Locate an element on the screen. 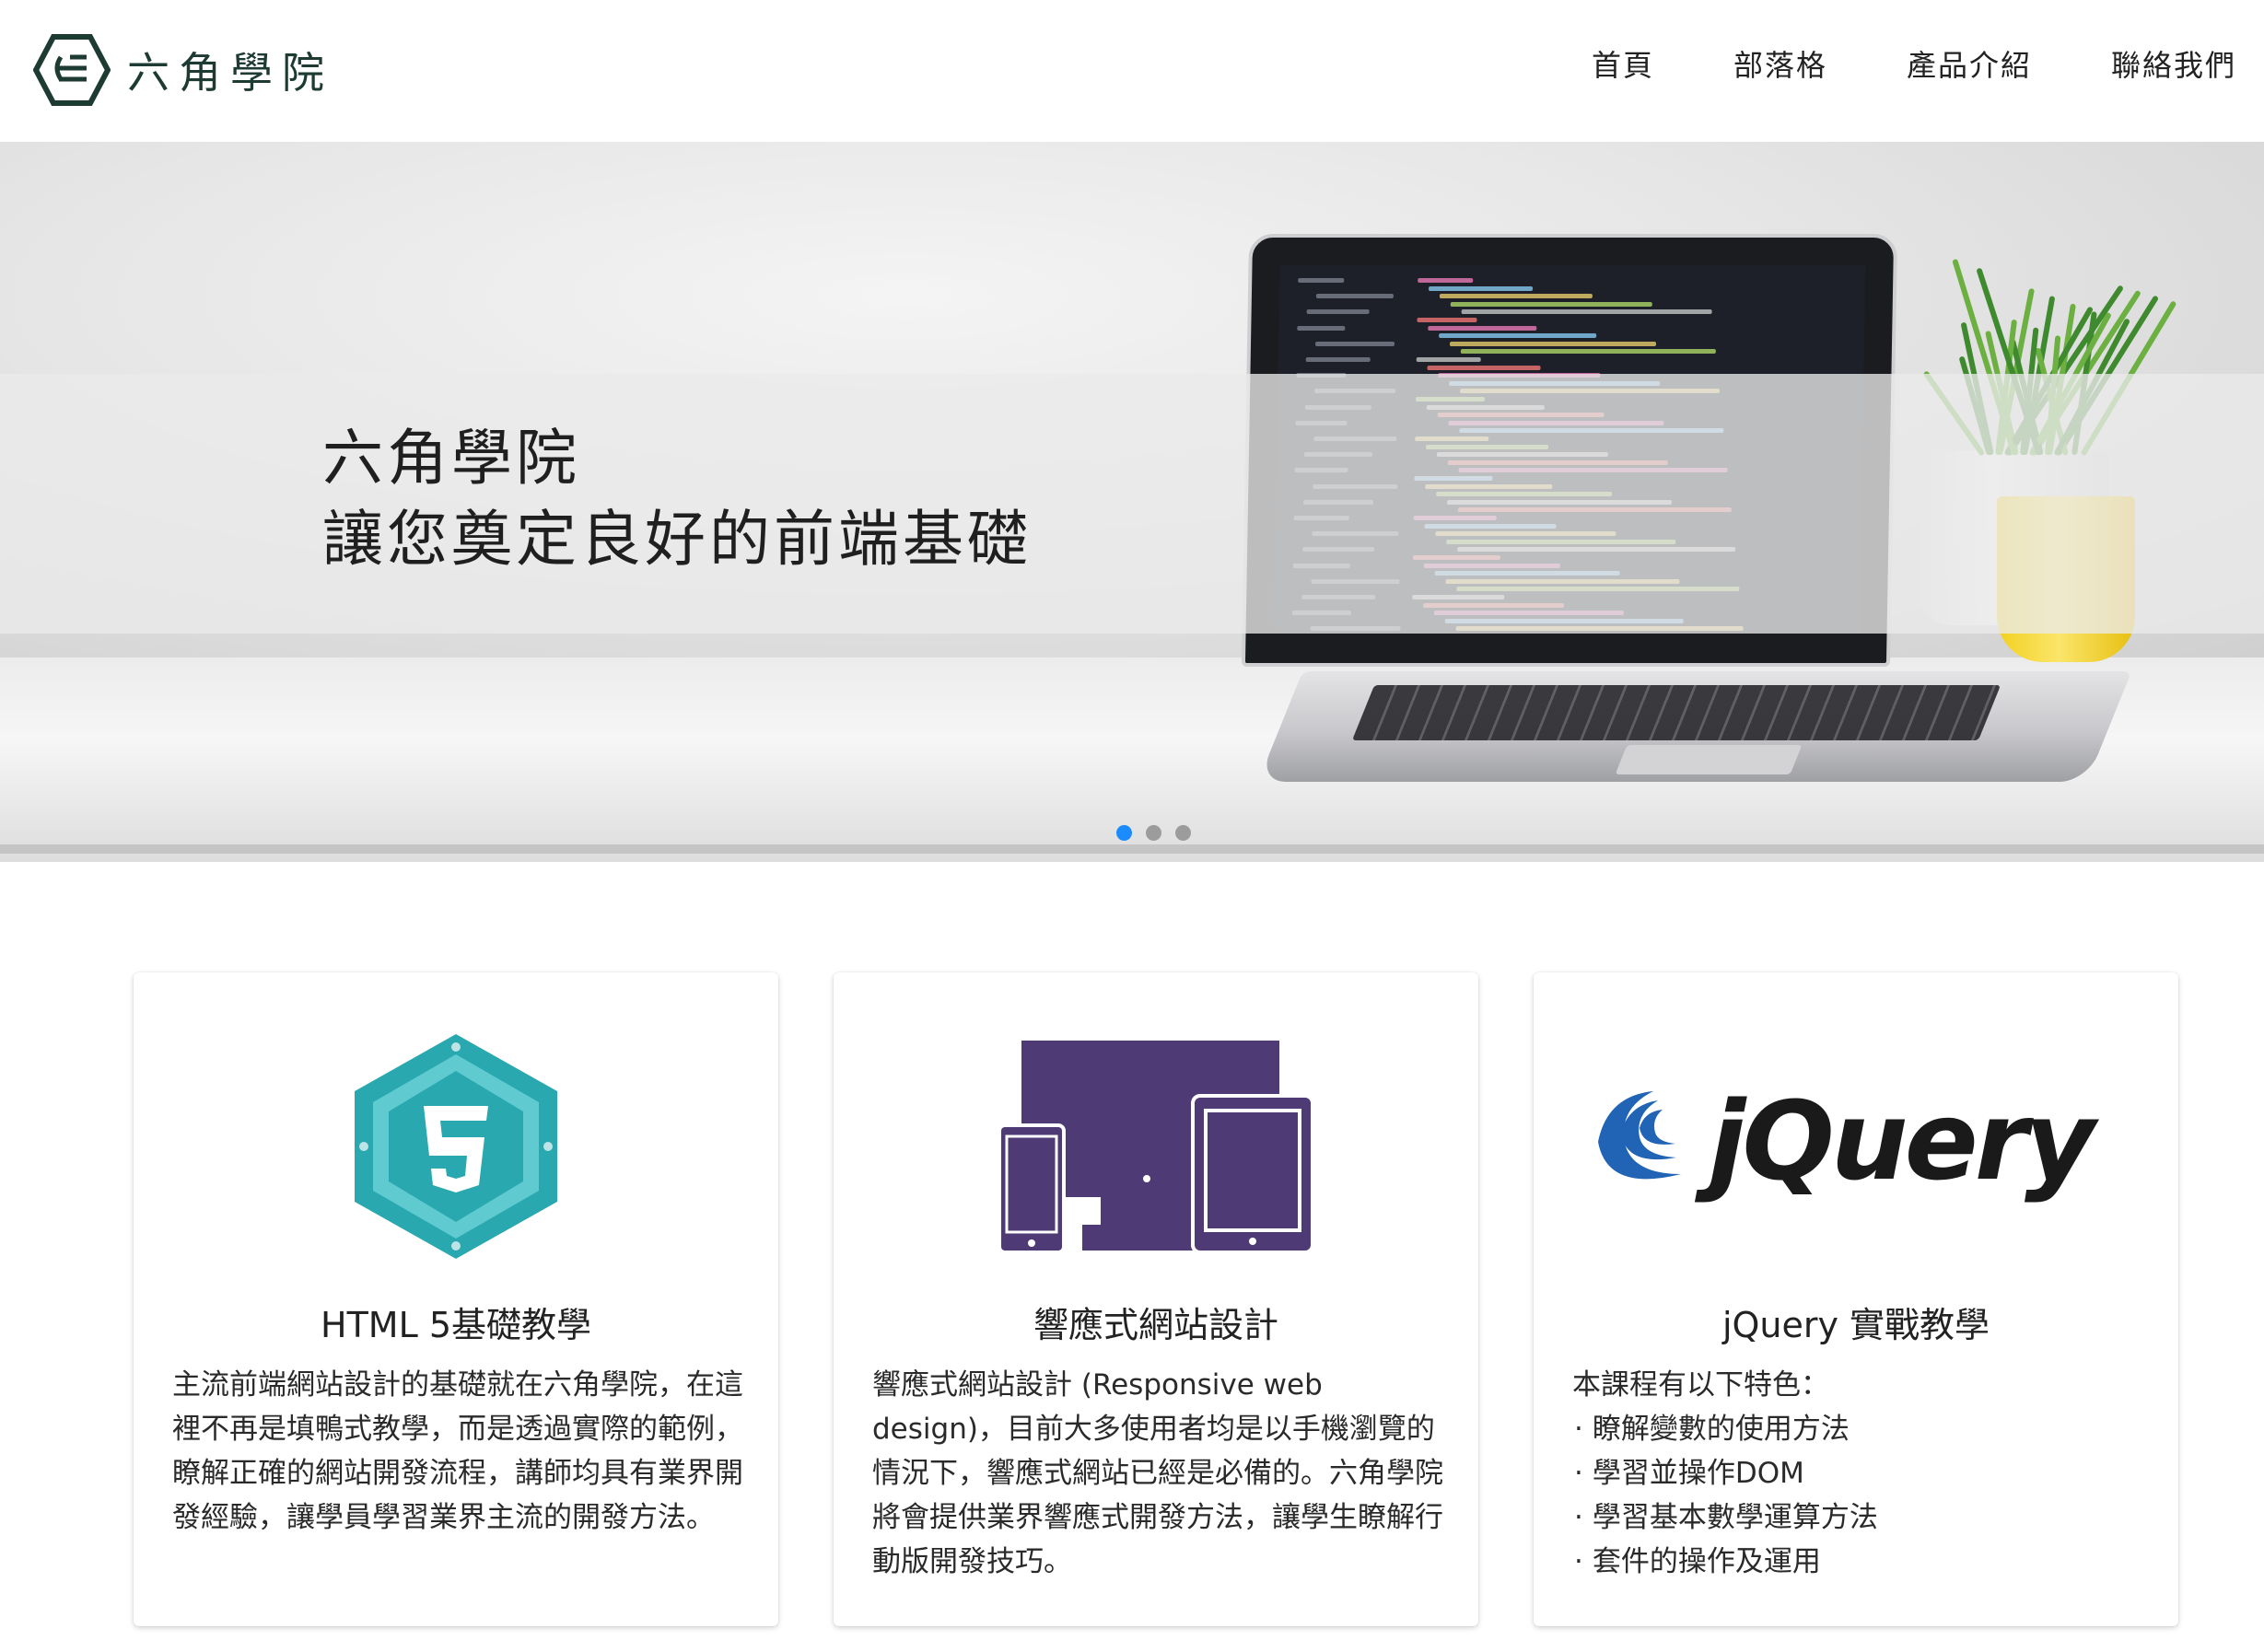 This screenshot has height=1652, width=2264. feature-list: 瞭解變數的使用方法 學習並操作DOM 學習基本數學運算方法 套件的操作及運用 is located at coordinates (1857, 1495).